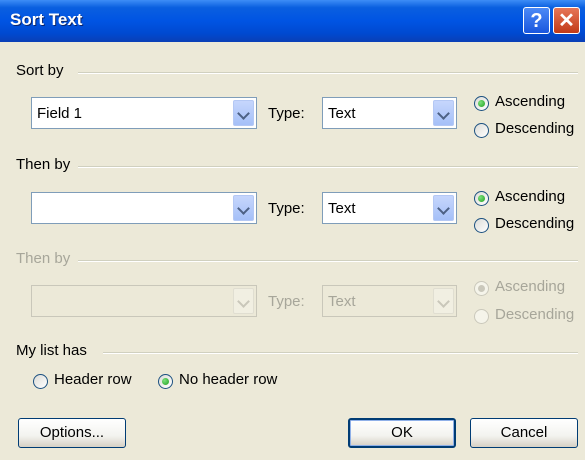  I want to click on then-by-2-type-label: Type:, so click(286, 301).